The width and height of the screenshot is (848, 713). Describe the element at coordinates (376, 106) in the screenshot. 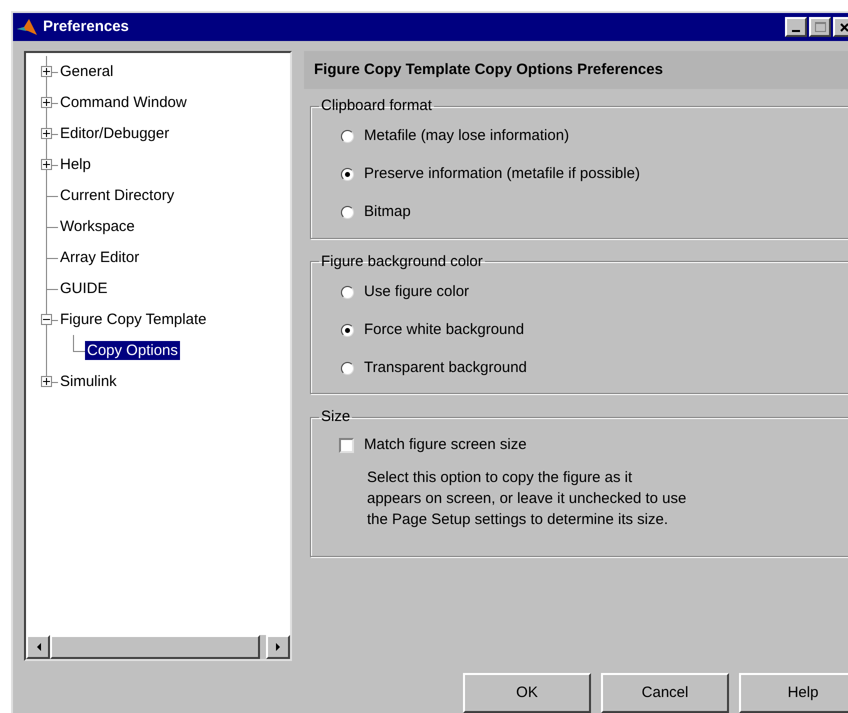

I see `group-title: Clipboard format` at that location.